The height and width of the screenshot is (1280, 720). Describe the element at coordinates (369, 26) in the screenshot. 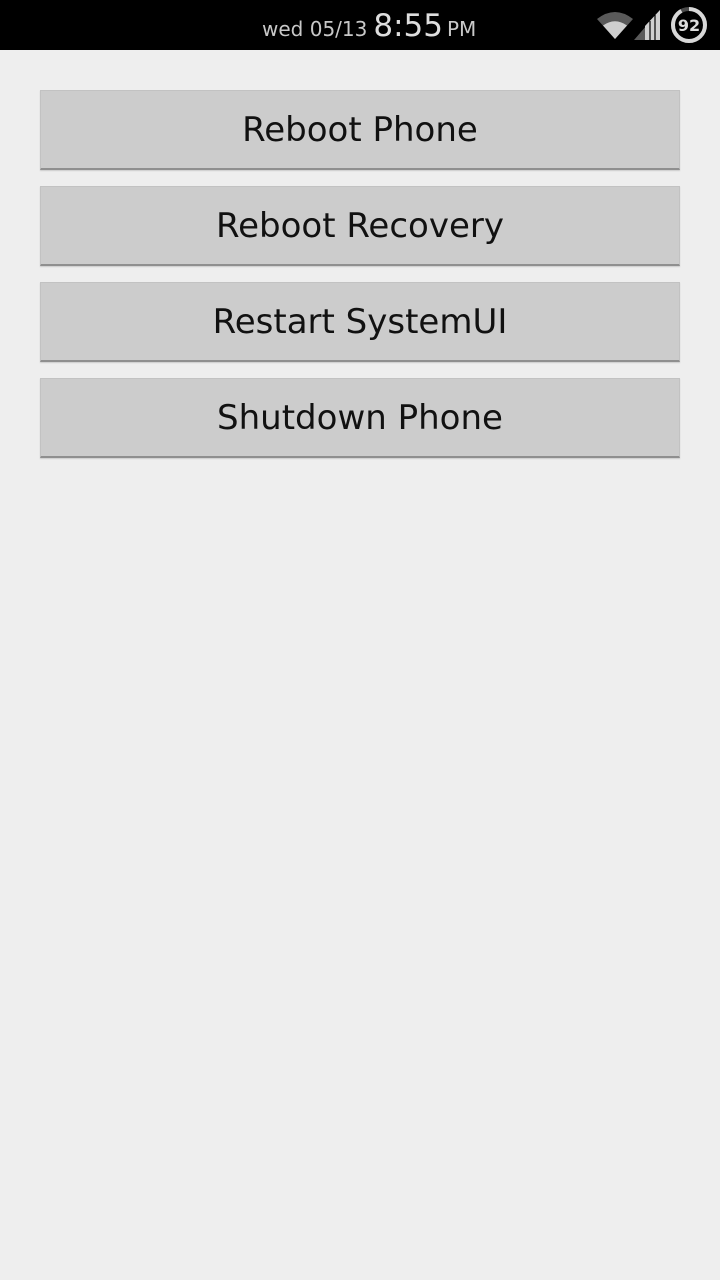

I see `status-clock: wed 05/13 8:55 PM` at that location.